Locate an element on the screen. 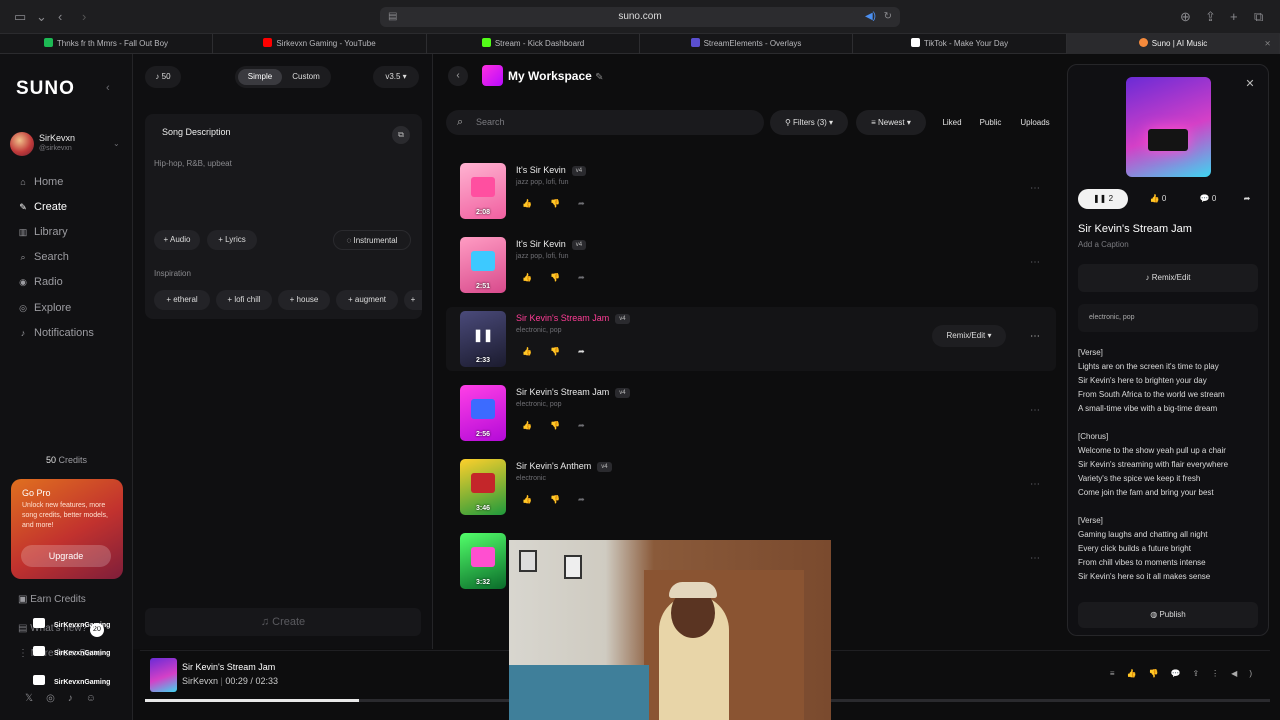 Image resolution: width=1280 pixels, height=720 pixels. tab-youtube: Sirkevxn Gaming - YouTube is located at coordinates (320, 44).